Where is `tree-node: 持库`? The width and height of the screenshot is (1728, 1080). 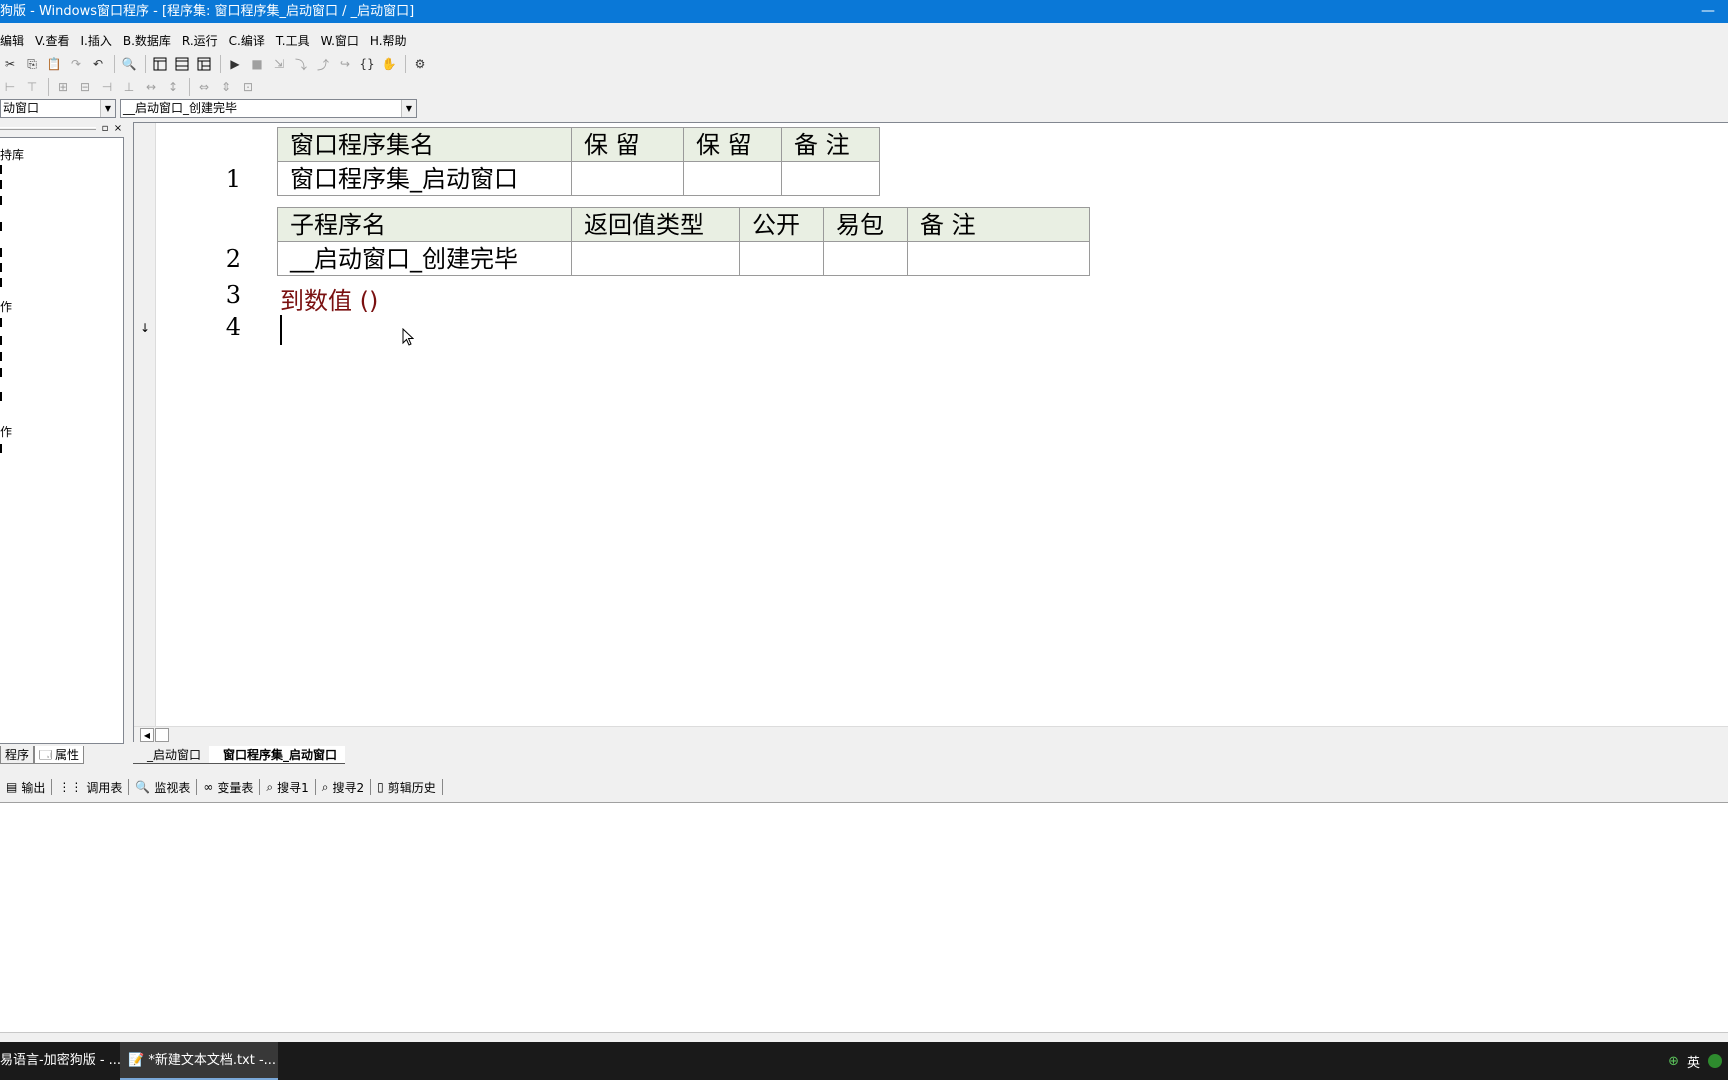 tree-node: 持库 is located at coordinates (12, 154).